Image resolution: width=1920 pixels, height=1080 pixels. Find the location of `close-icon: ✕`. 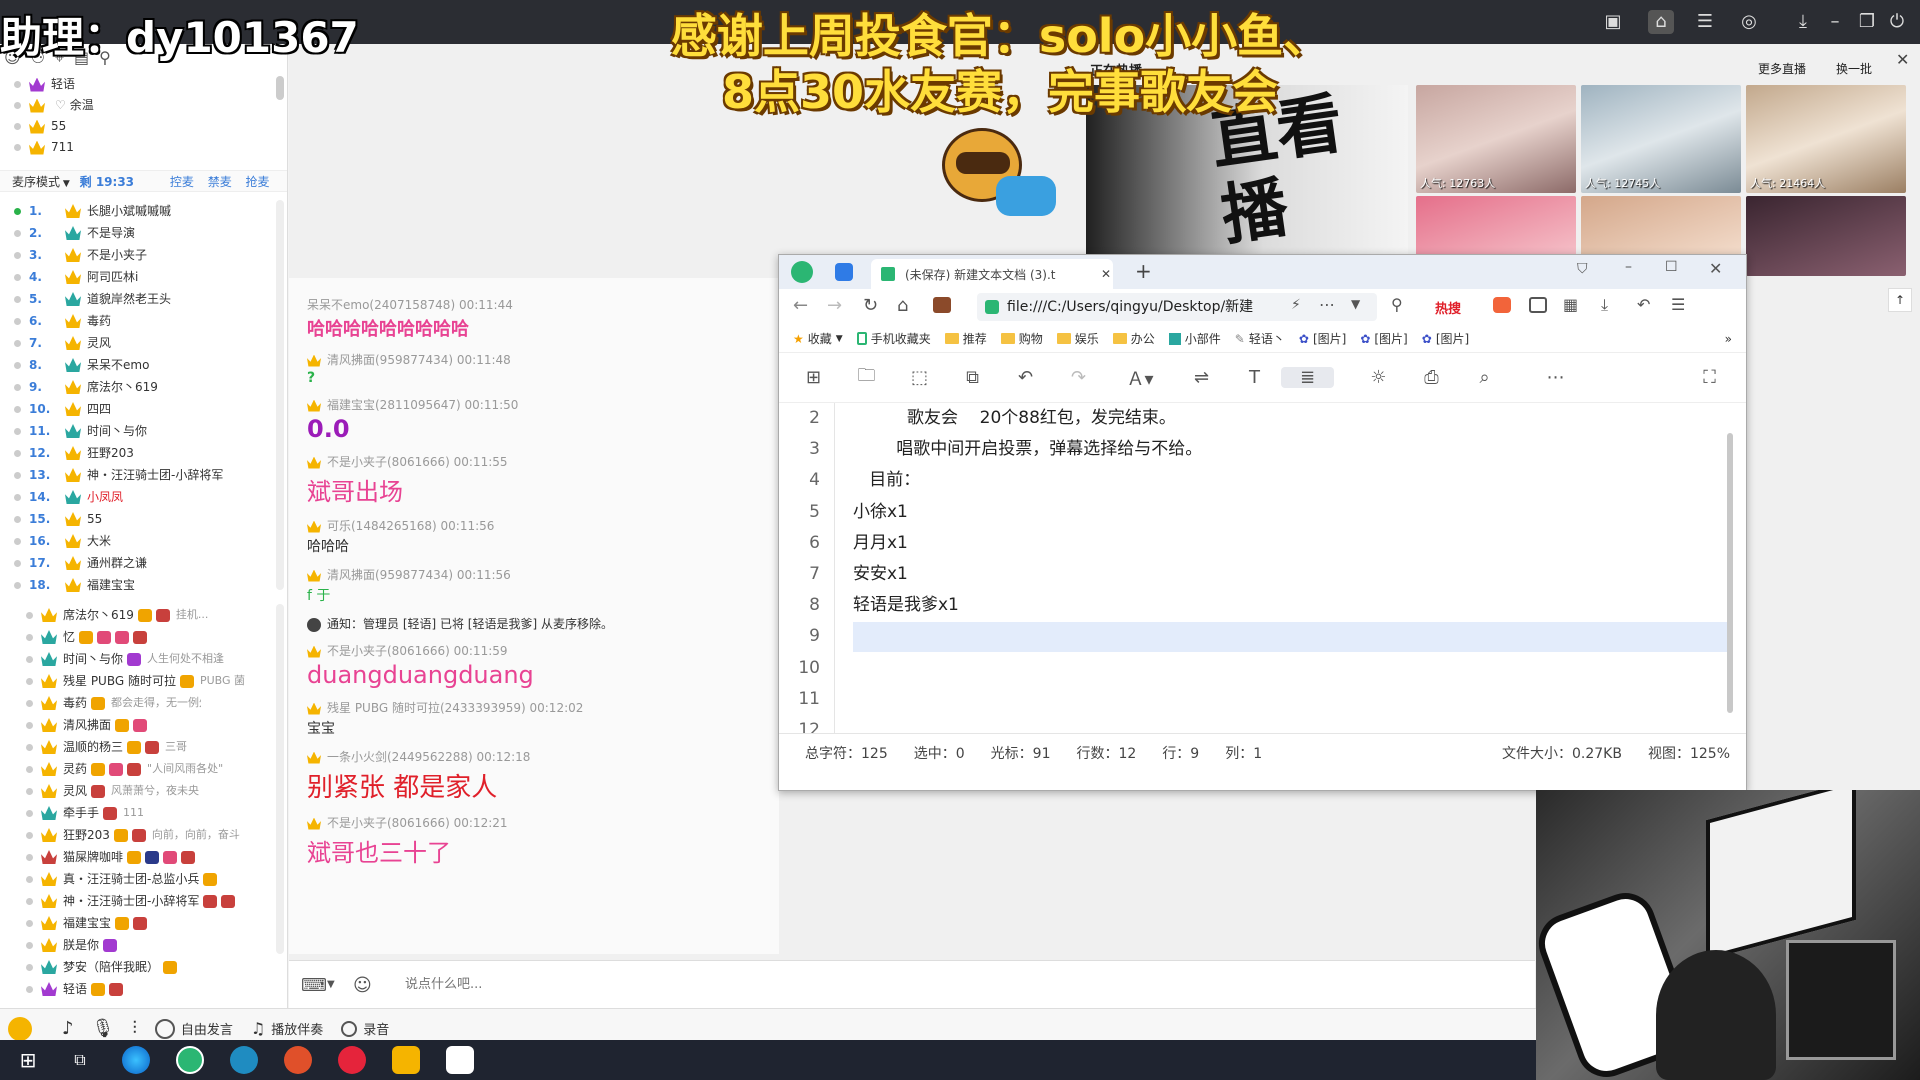

close-icon: ✕ is located at coordinates (1902, 59).